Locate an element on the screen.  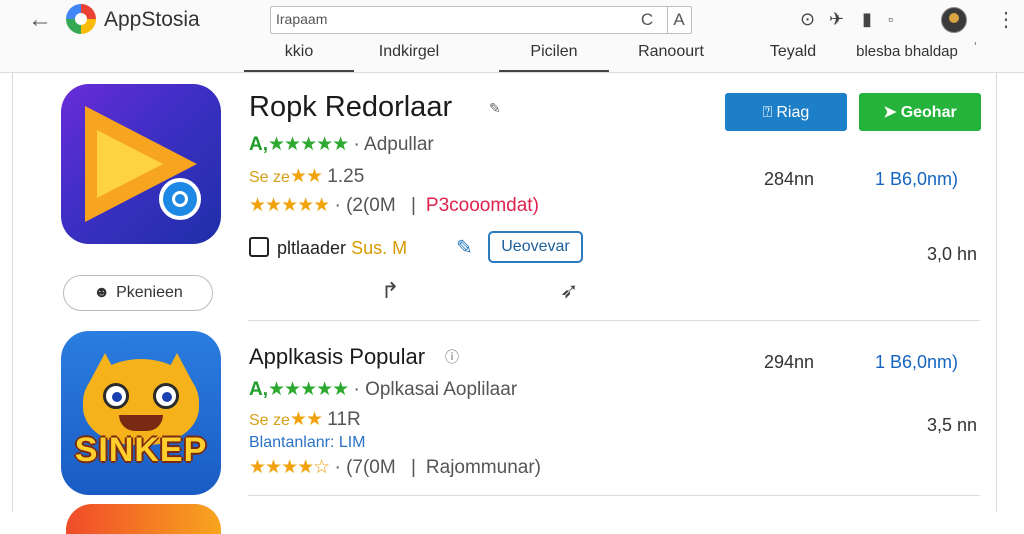
developer-line: pltlaader Sus. M is located at coordinates (328, 248).